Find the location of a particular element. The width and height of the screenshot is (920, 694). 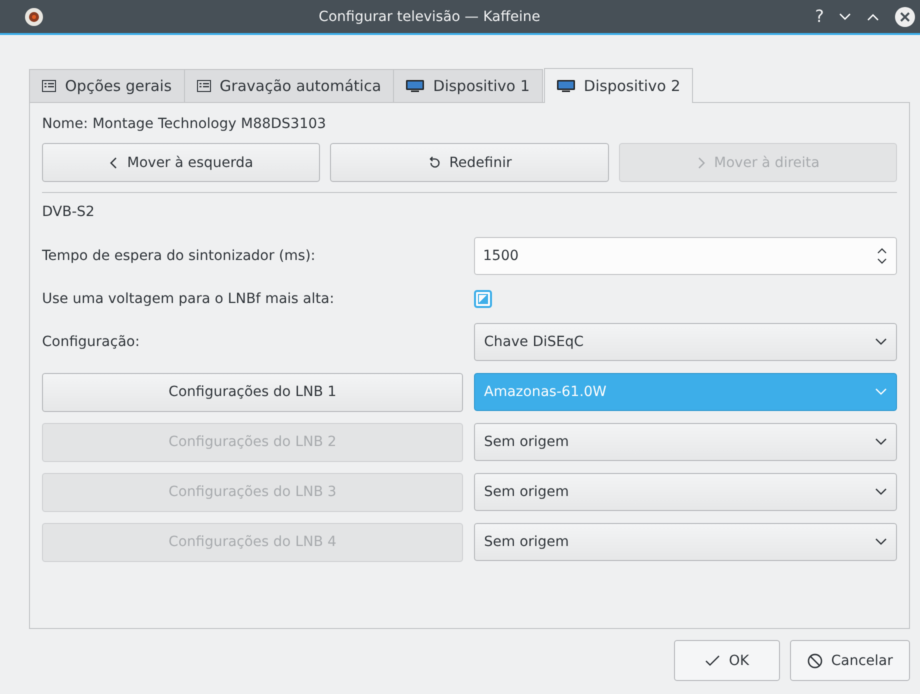

section-label: DVB-S2 is located at coordinates (69, 212).